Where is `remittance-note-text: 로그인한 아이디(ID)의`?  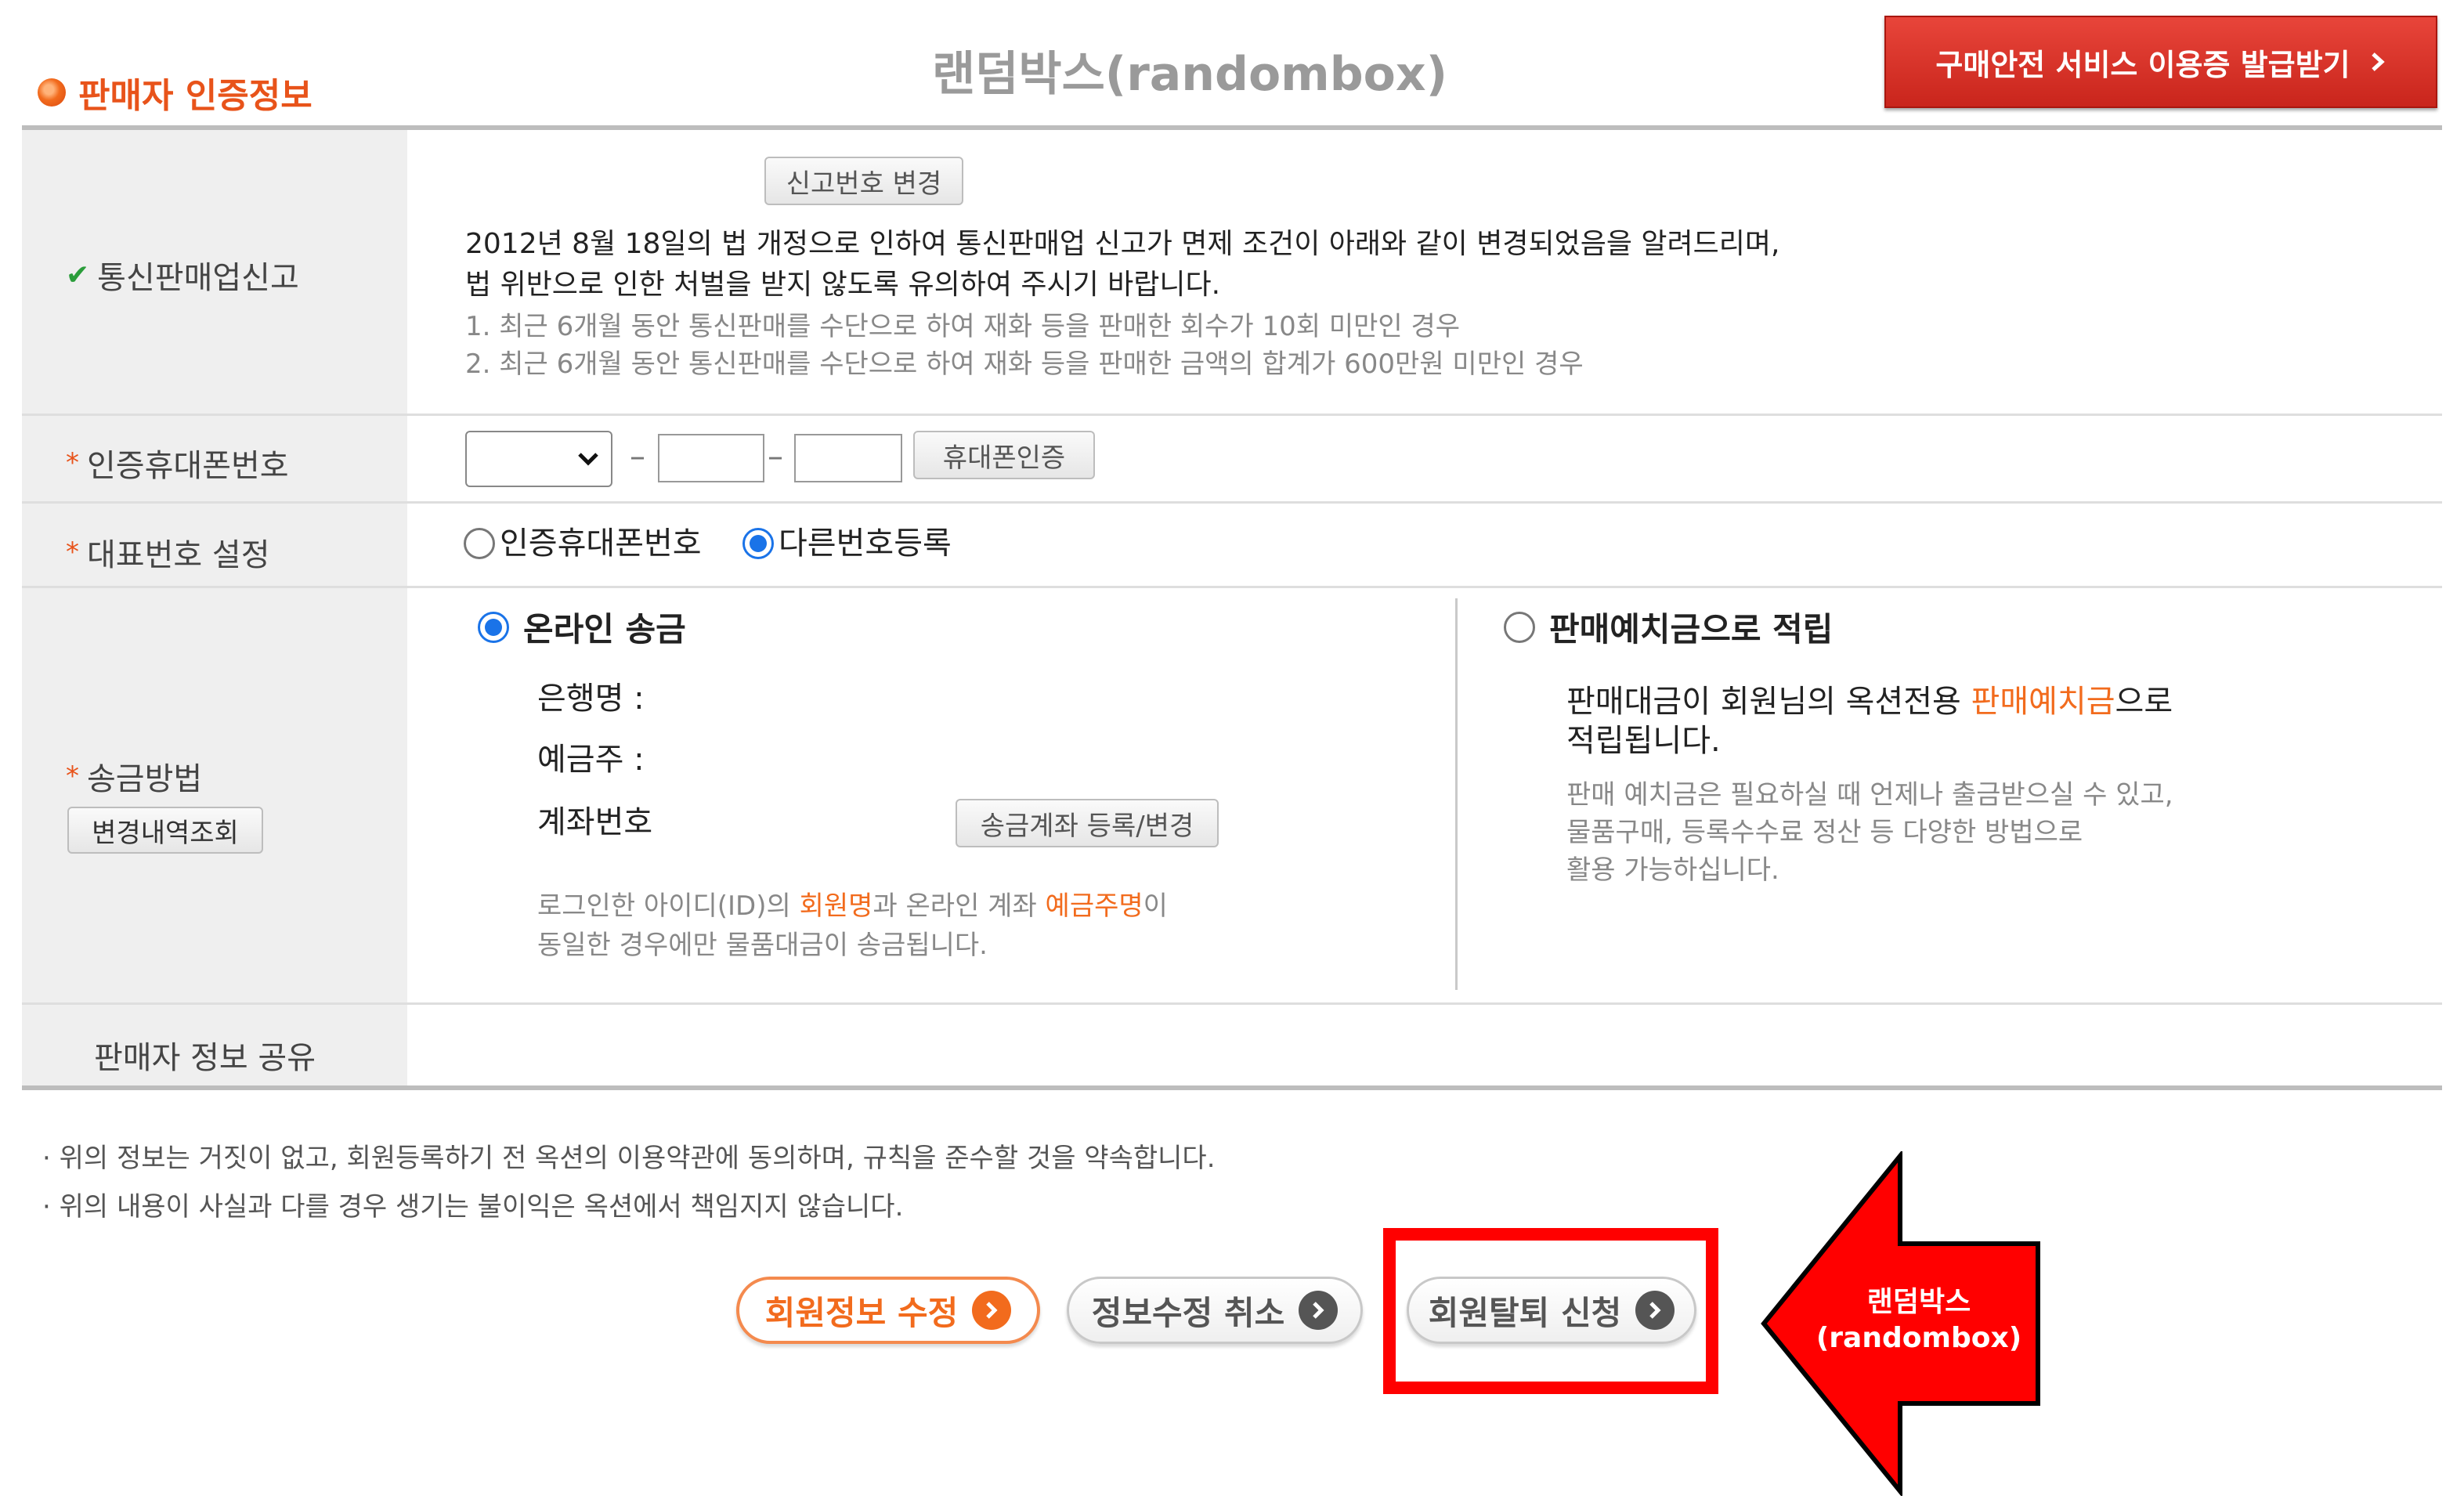
remittance-note-text: 로그인한 아이디(ID)의 is located at coordinates (668, 906).